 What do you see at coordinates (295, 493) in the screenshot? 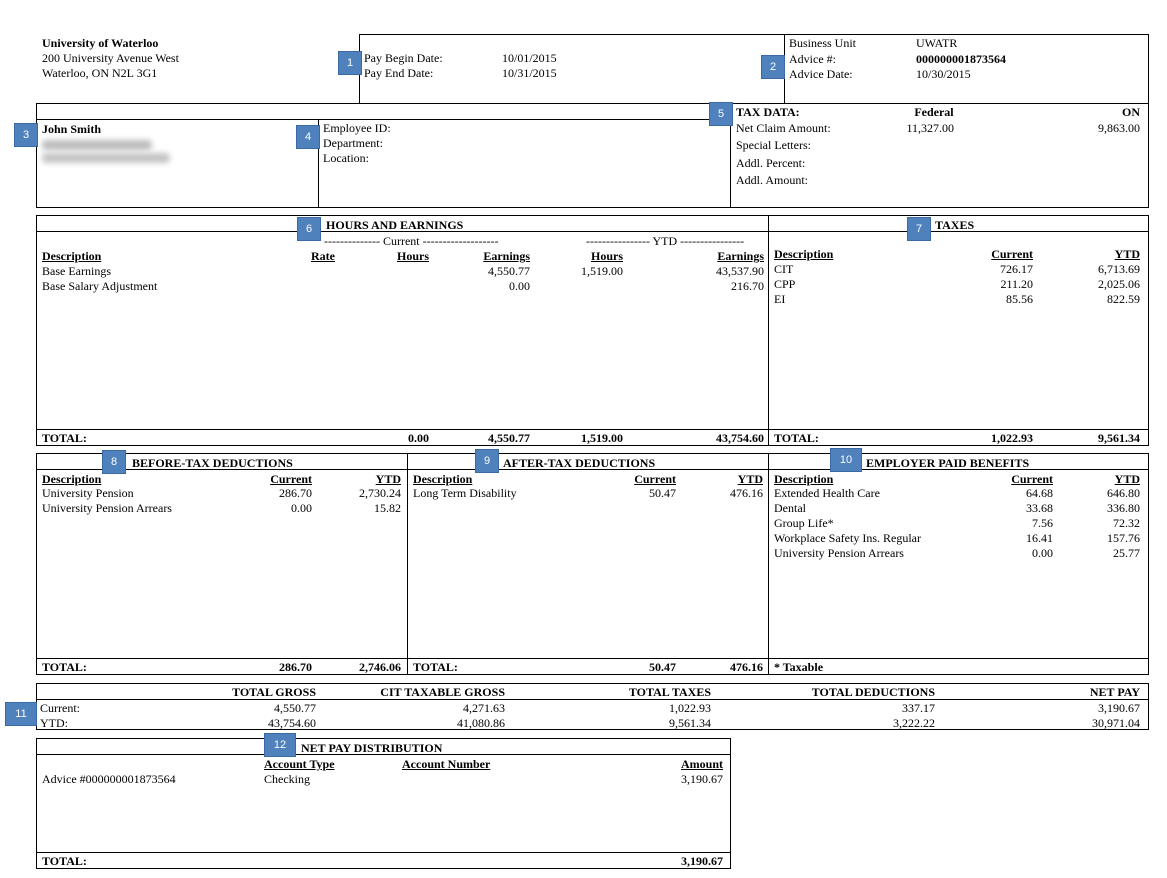
I see `before-tax-row-current: 286.70` at bounding box center [295, 493].